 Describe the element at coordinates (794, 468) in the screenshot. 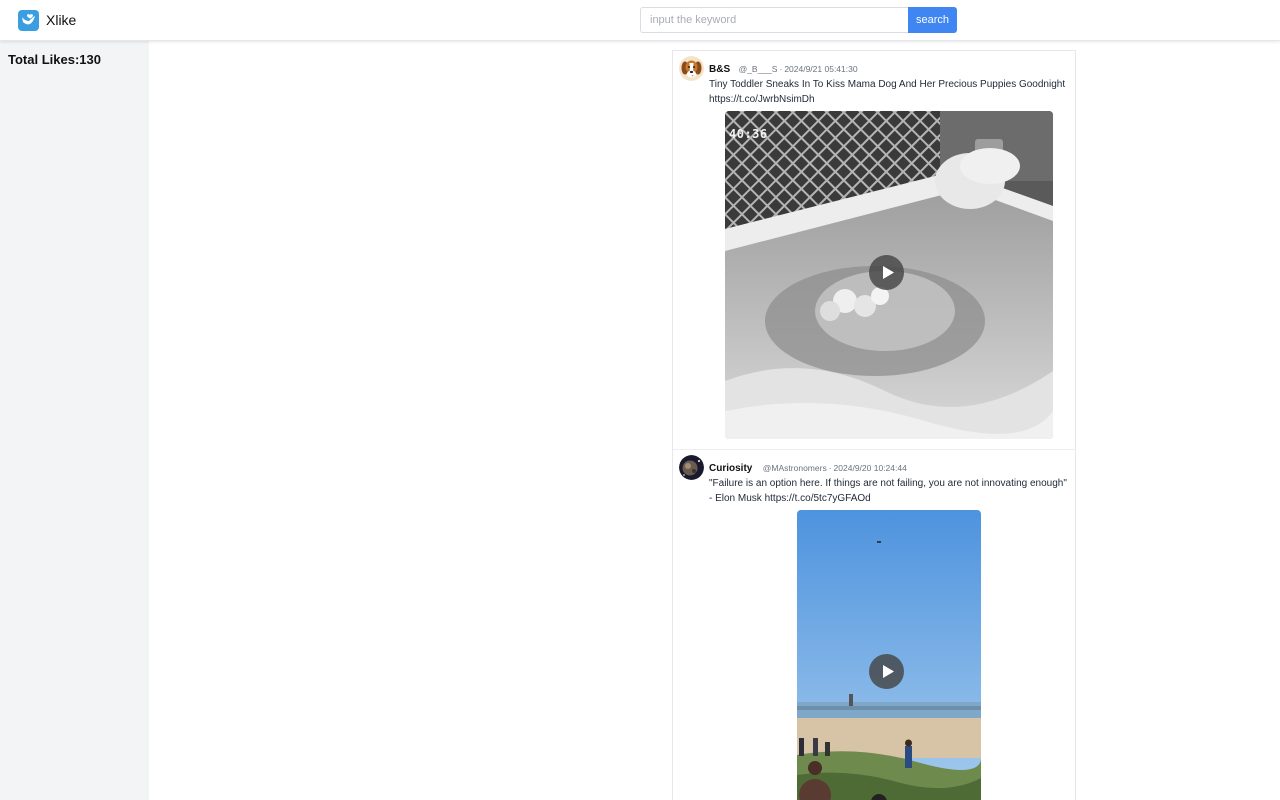

I see `author-handle: @MAstronomers` at that location.